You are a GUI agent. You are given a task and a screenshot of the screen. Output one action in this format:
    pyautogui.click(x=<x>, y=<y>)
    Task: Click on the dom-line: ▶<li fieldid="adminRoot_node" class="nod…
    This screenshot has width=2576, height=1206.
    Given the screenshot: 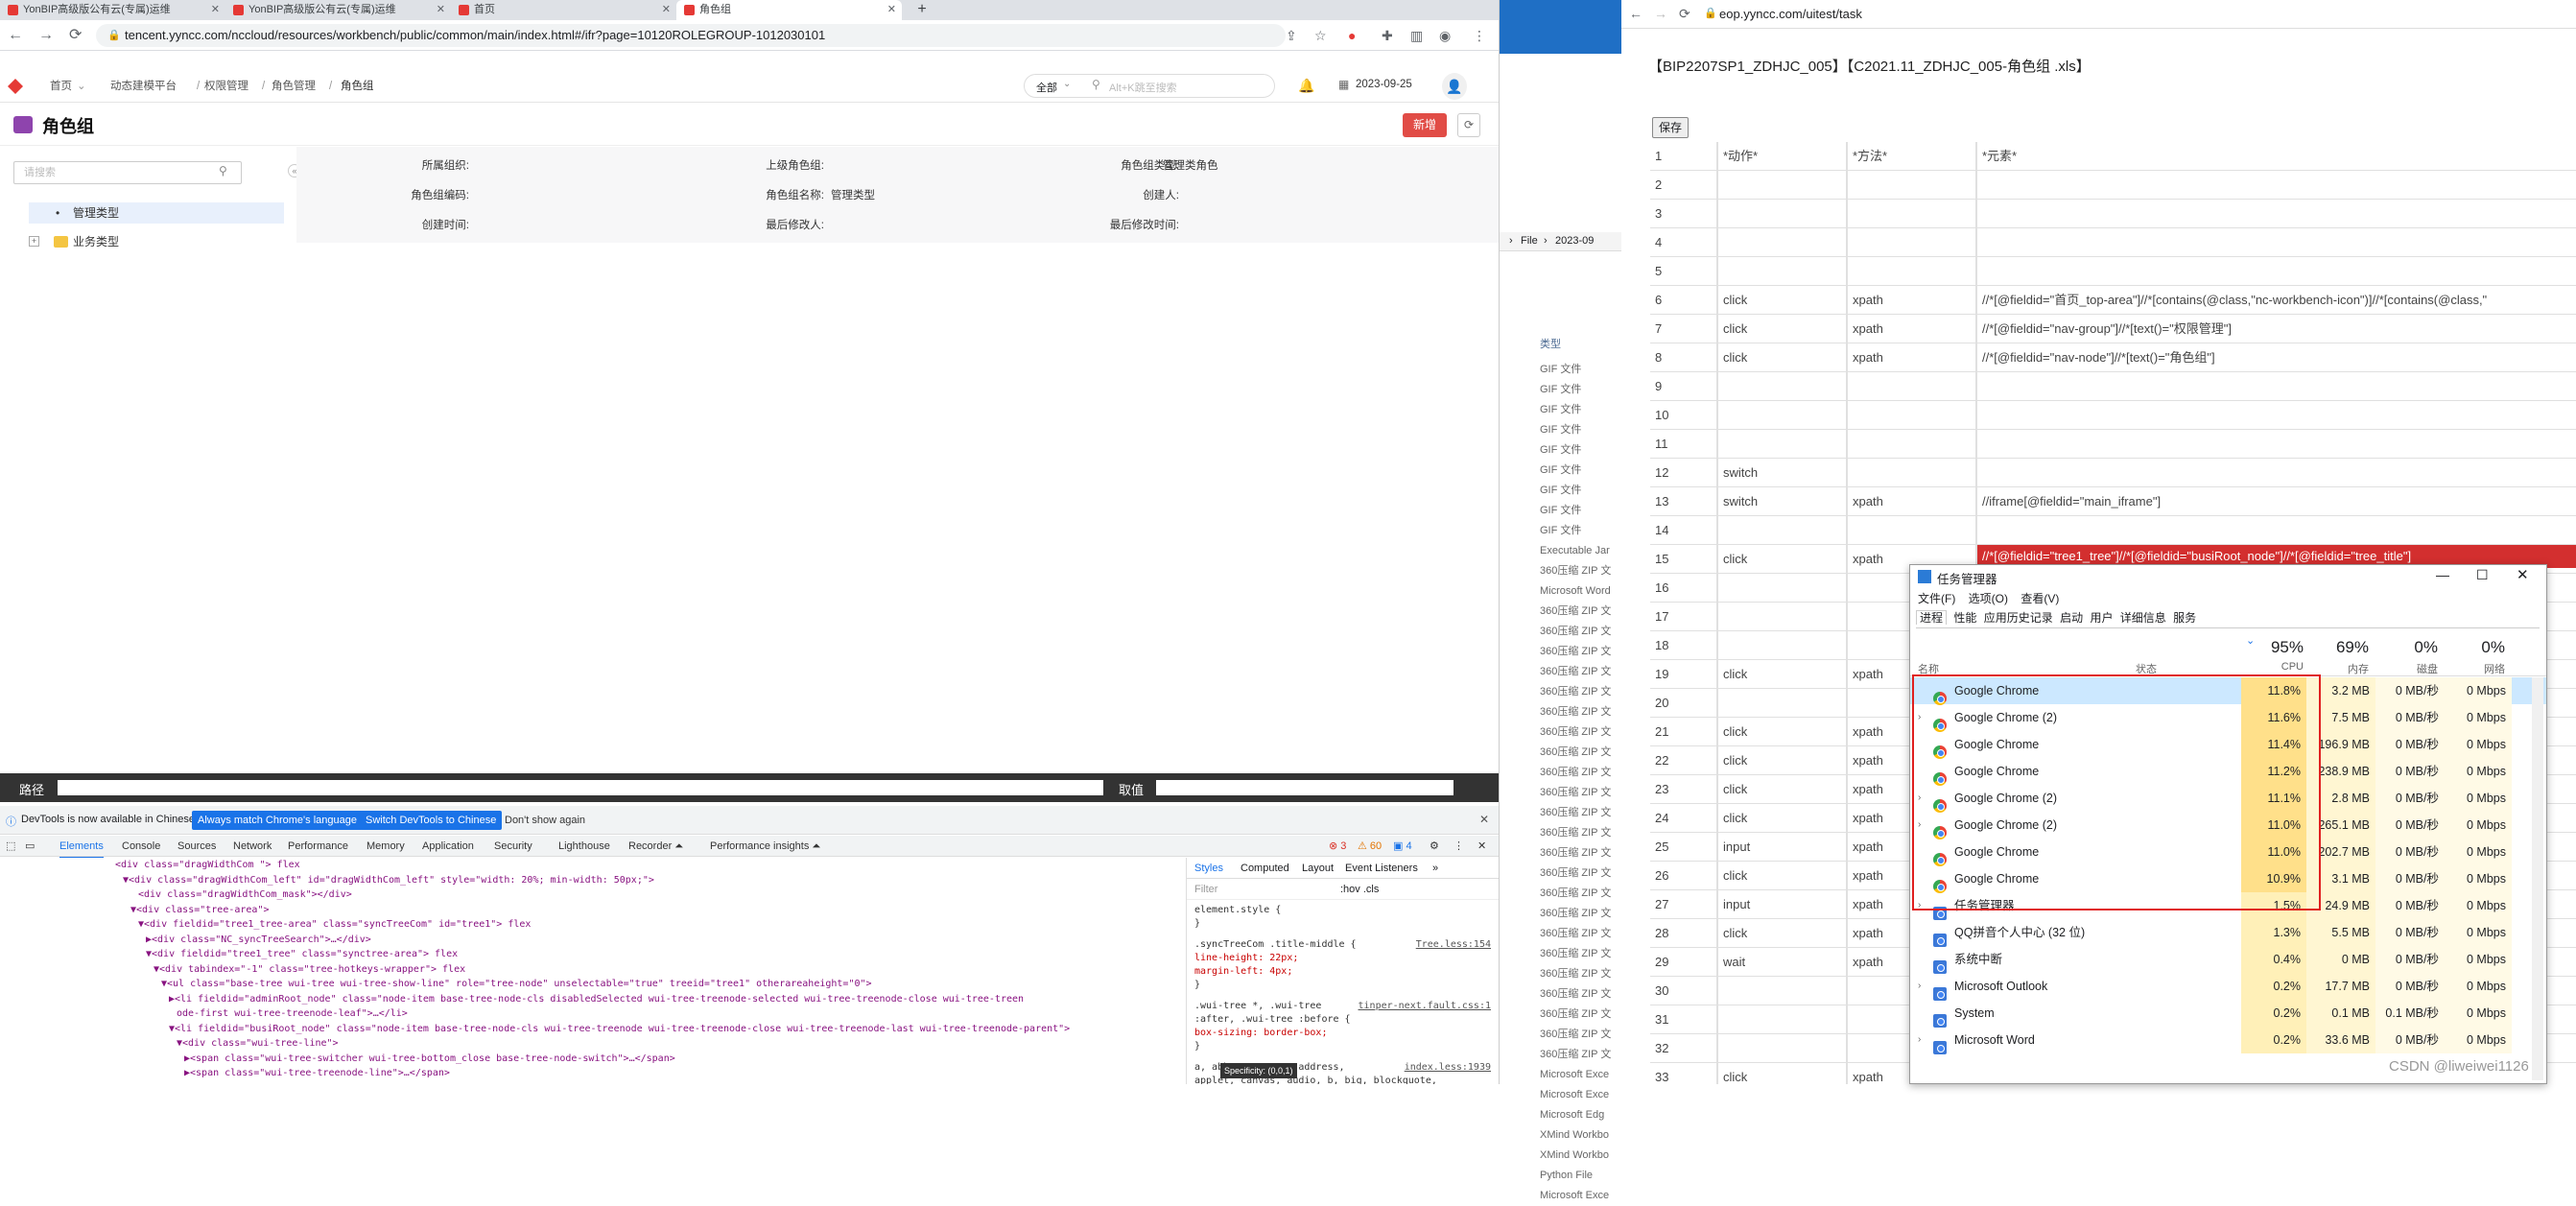 What is the action you would take?
    pyautogui.click(x=616, y=999)
    